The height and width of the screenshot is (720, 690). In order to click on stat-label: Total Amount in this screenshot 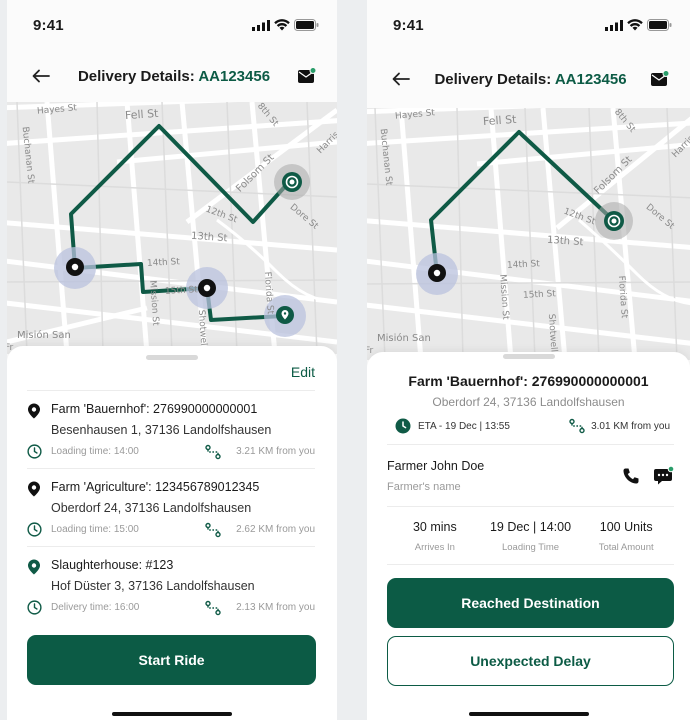, I will do `click(626, 547)`.